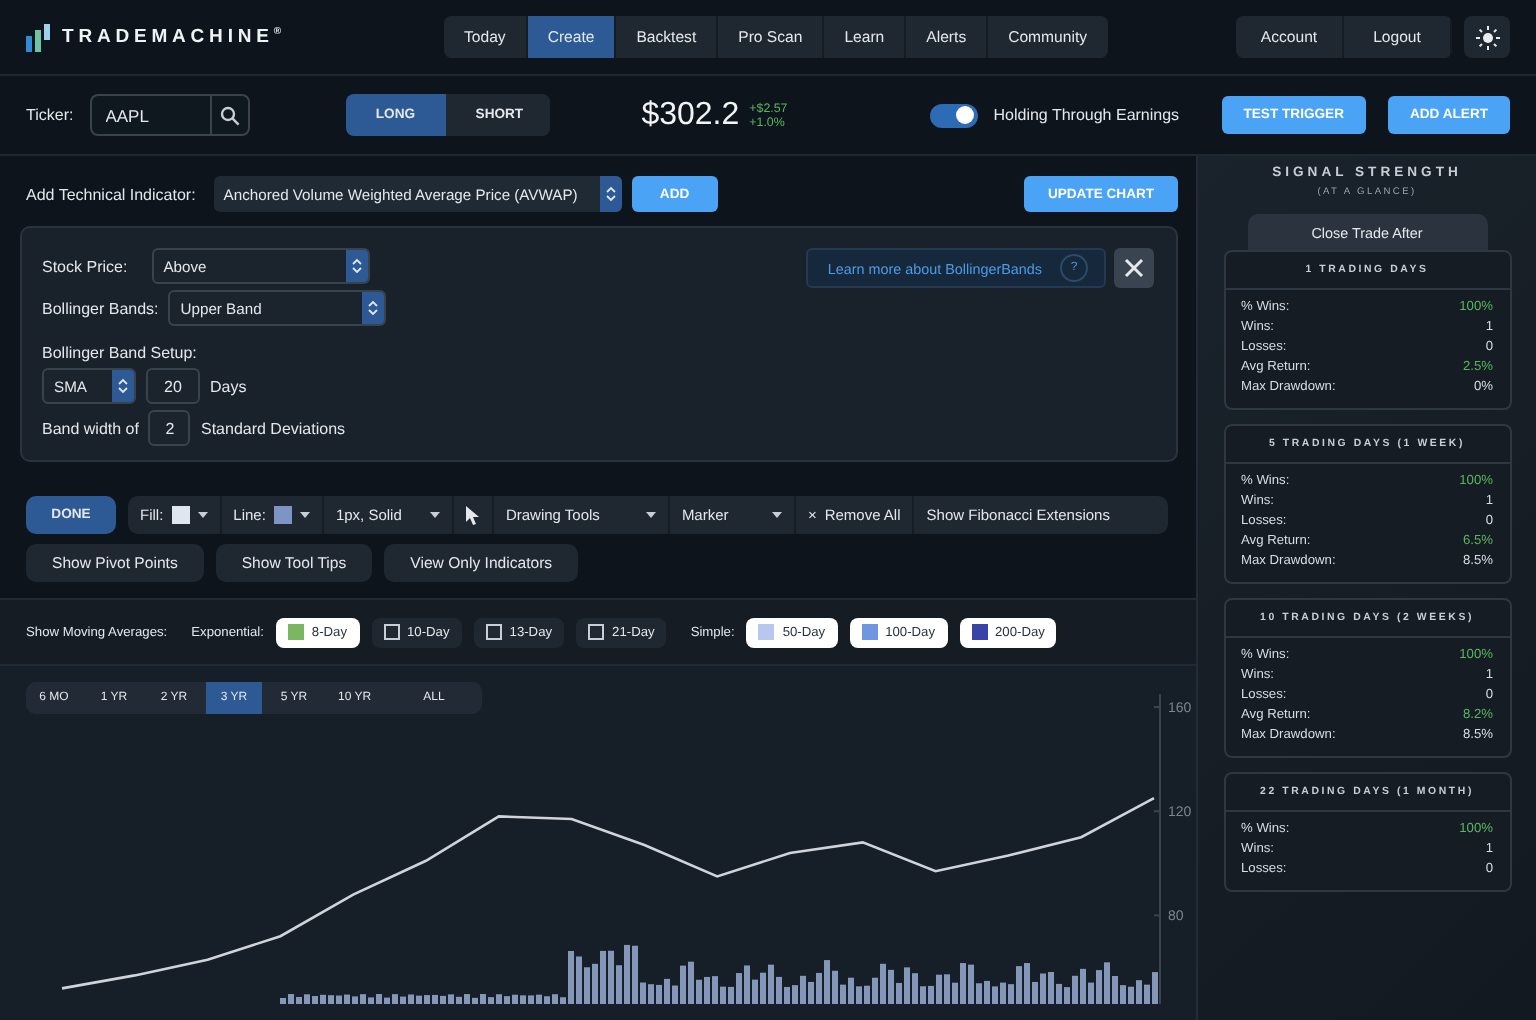 Image resolution: width=1536 pixels, height=1020 pixels. I want to click on indicator-label: Add Technical Indicator:, so click(111, 194).